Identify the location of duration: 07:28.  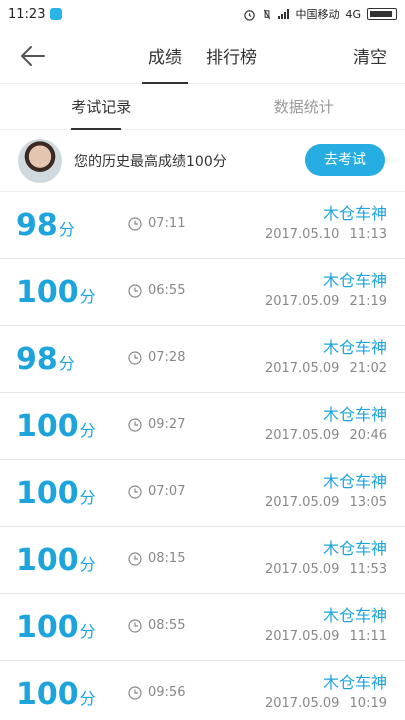
(156, 357).